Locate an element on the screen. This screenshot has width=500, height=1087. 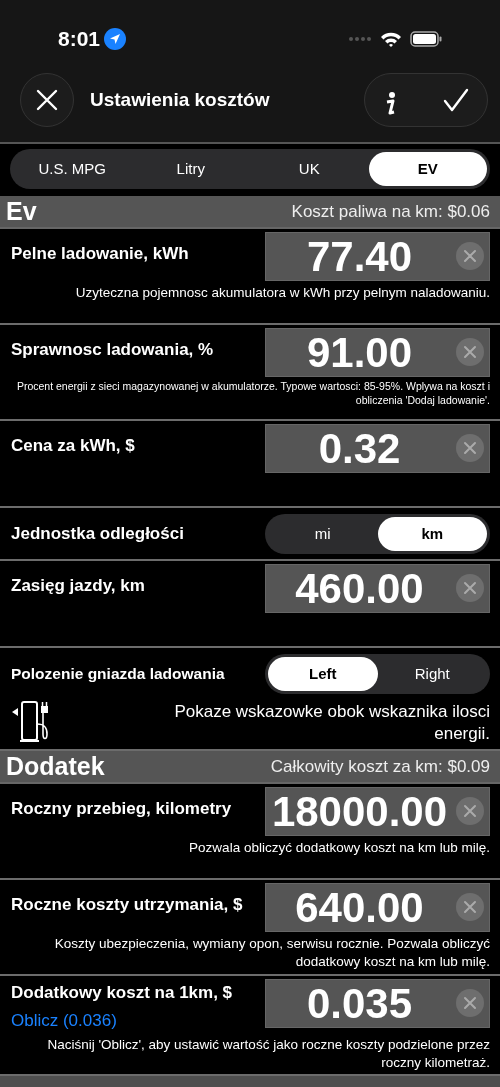
value-field: 77.40 is located at coordinates (377, 256).